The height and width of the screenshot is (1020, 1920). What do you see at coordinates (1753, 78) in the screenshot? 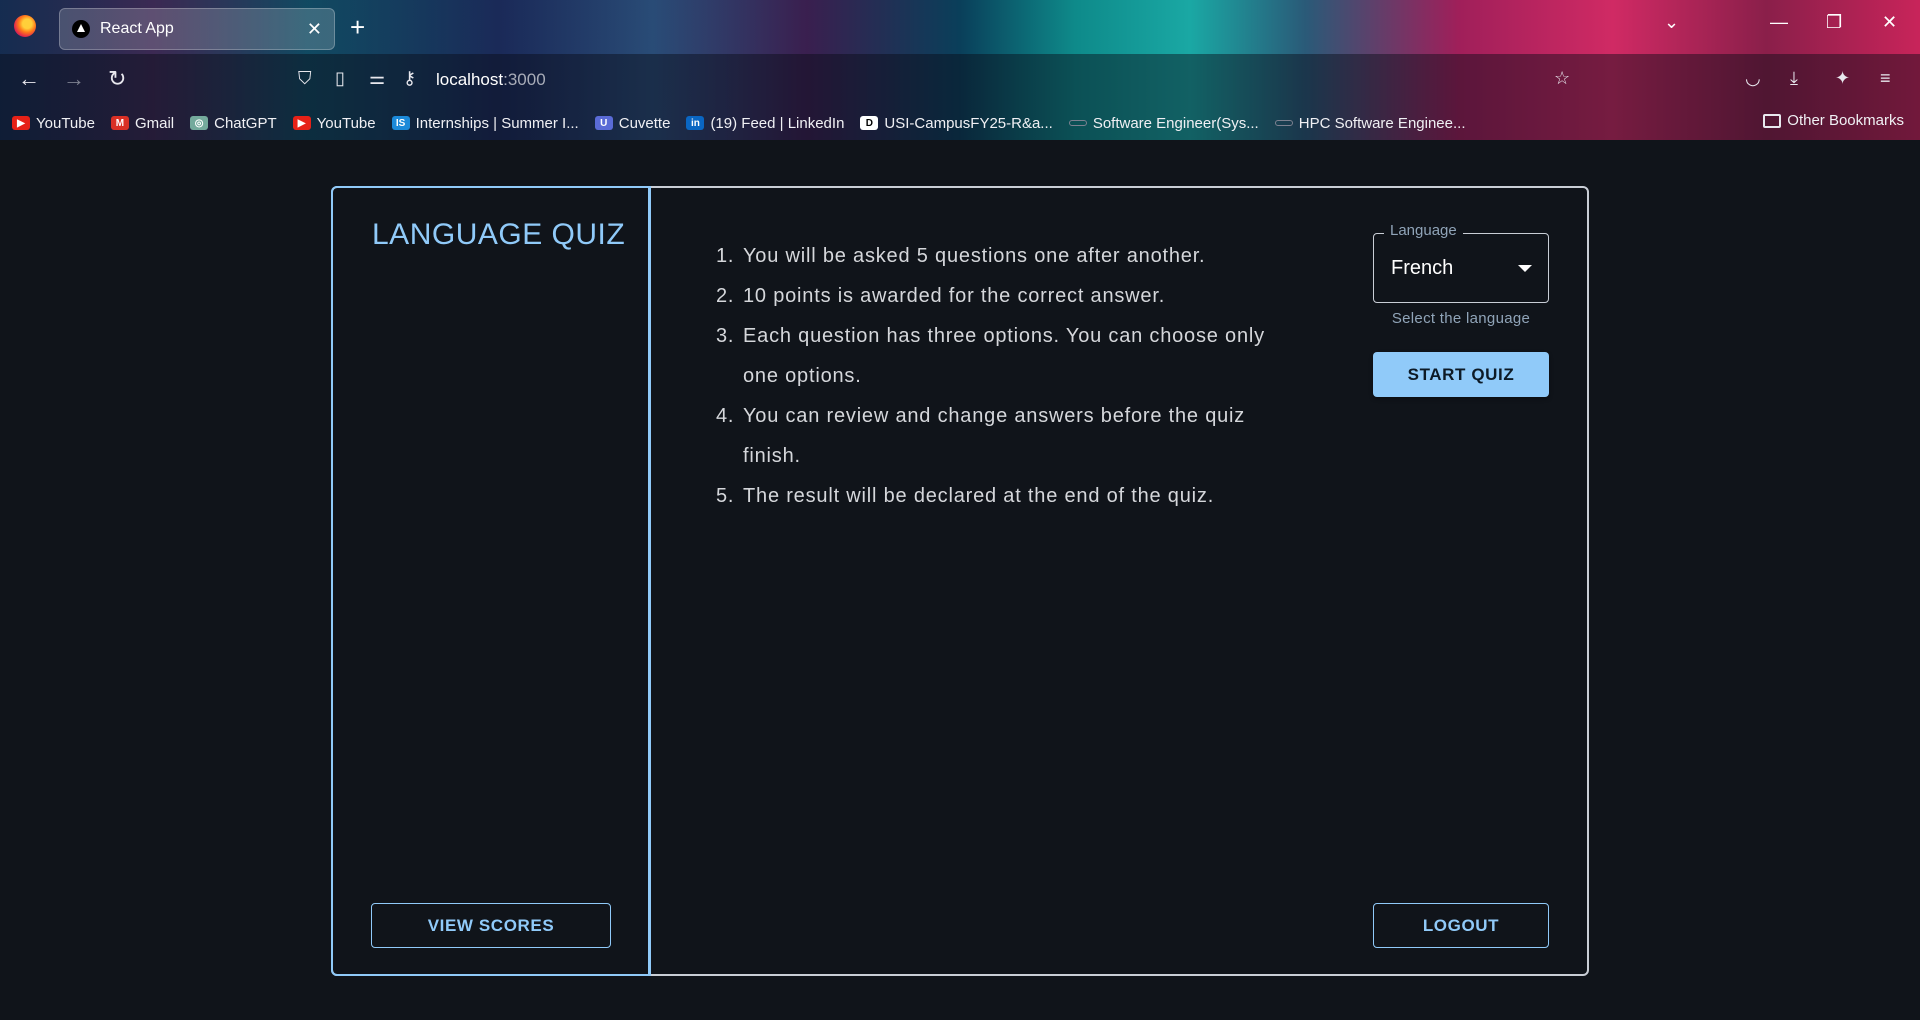
I see `pocket-icon: ◡` at bounding box center [1753, 78].